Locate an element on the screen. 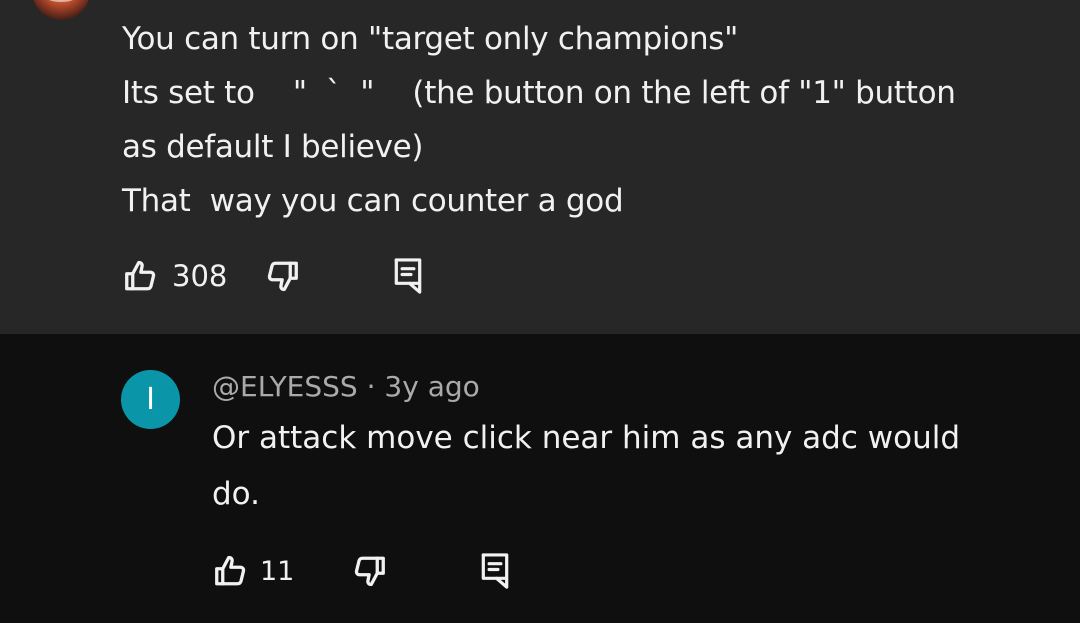  comment-line: That way you can counter a god is located at coordinates (373, 201).